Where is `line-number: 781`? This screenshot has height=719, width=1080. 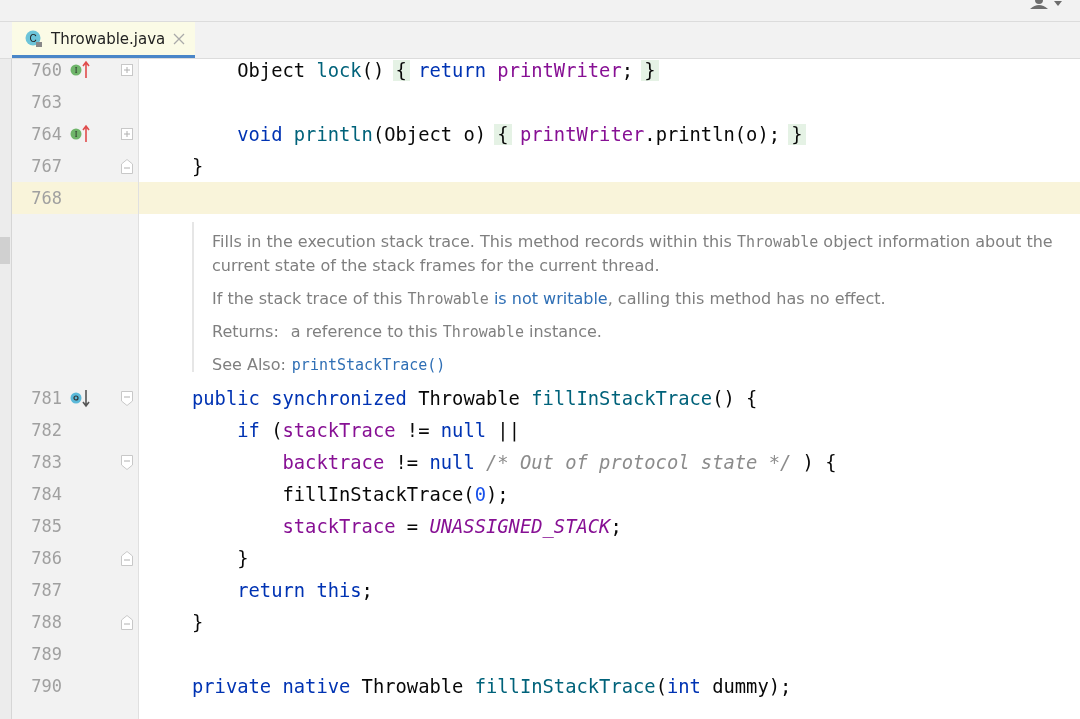
line-number: 781 is located at coordinates (46, 398).